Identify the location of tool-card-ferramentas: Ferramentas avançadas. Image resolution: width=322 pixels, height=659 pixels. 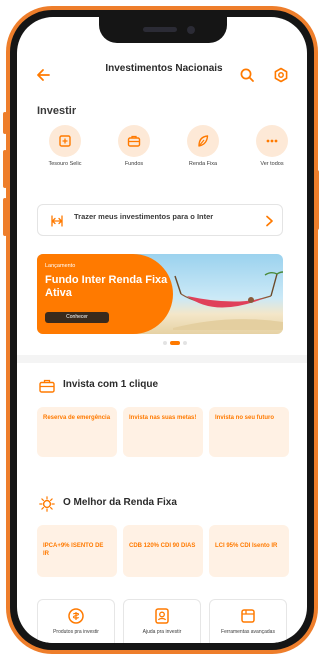
(248, 621).